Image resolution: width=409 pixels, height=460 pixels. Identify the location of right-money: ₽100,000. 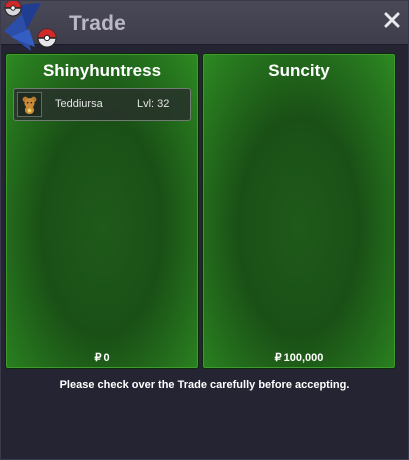
(299, 357).